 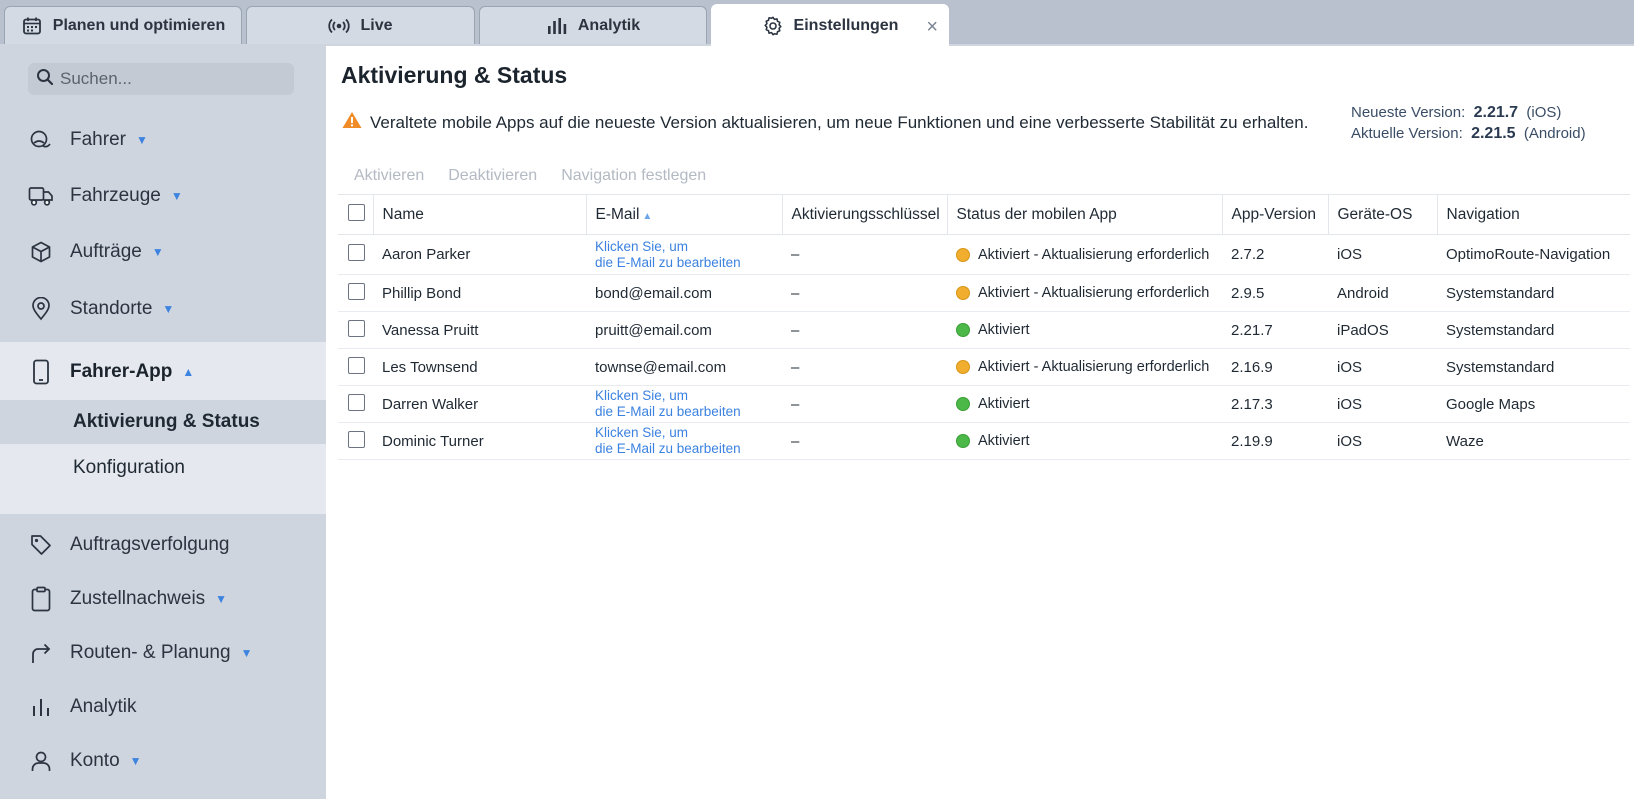 I want to click on sidebar-item-label: Analytik, so click(x=103, y=706).